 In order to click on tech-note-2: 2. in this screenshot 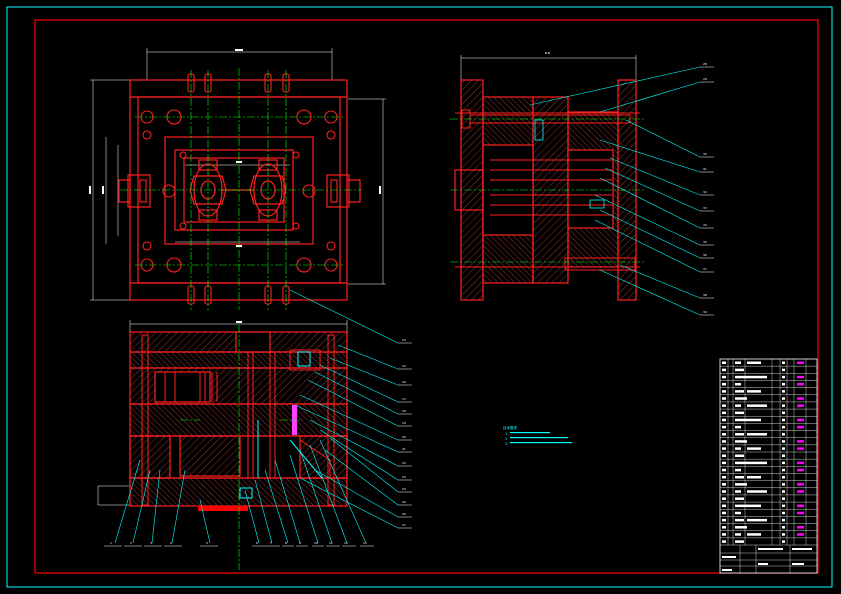, I will do `click(506, 439)`.